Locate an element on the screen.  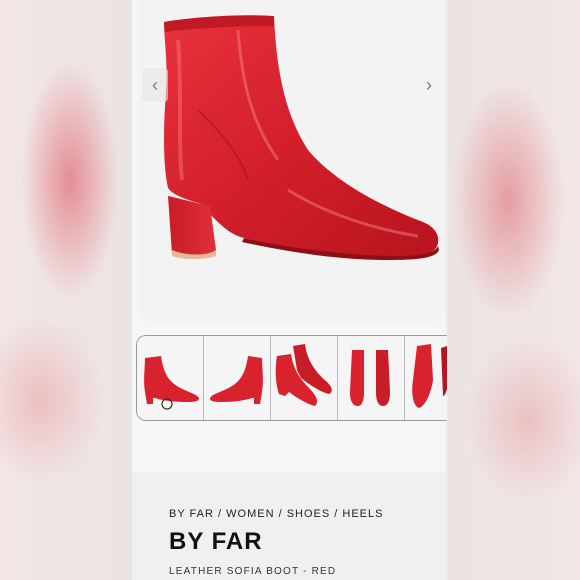
chevron-right-icon: › is located at coordinates (429, 84).